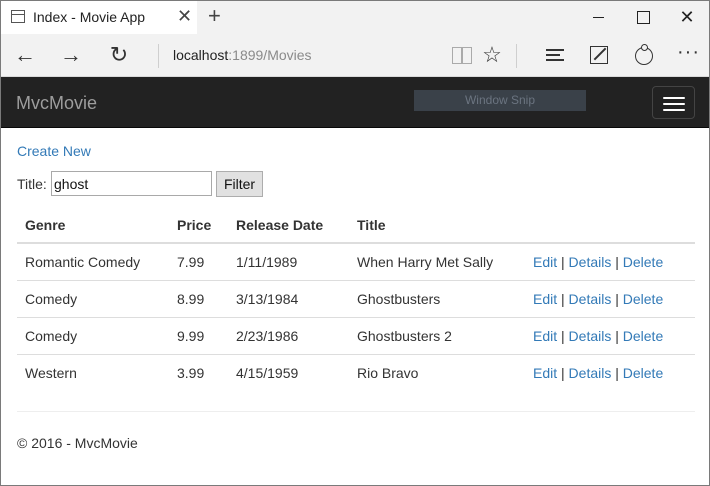  What do you see at coordinates (56, 103) in the screenshot?
I see `brand-link: MvcMovie` at bounding box center [56, 103].